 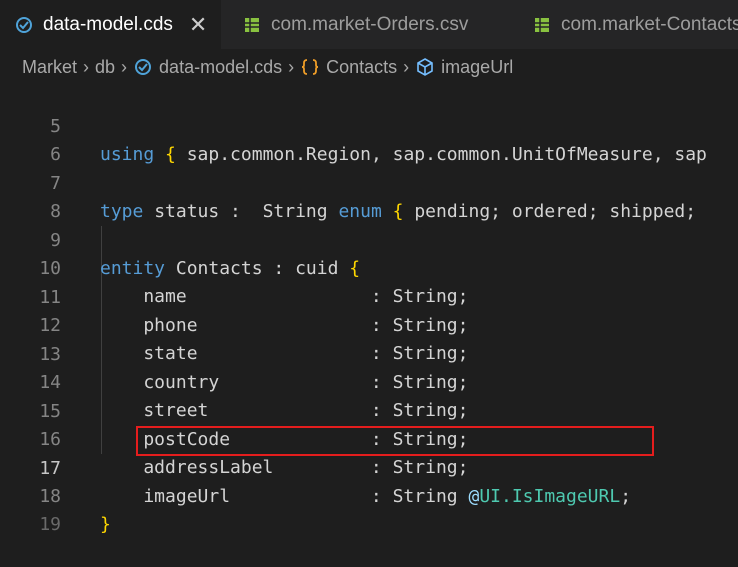 I want to click on code-line: 18 }, so click(x=369, y=495).